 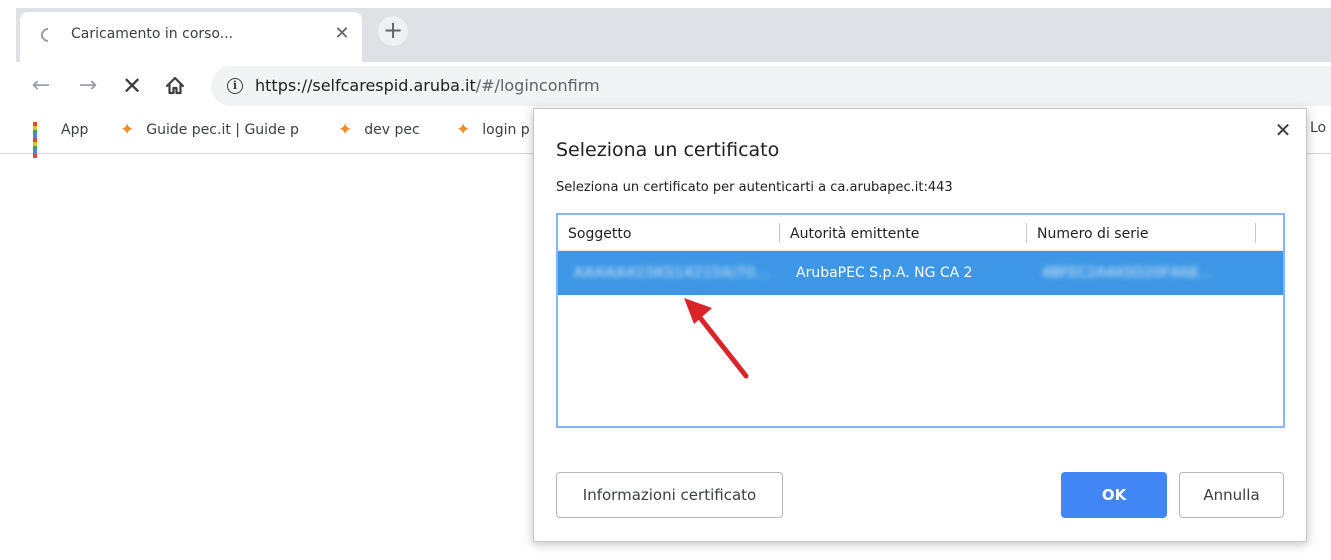 What do you see at coordinates (61, 140) in the screenshot?
I see `bookmark-app: App` at bounding box center [61, 140].